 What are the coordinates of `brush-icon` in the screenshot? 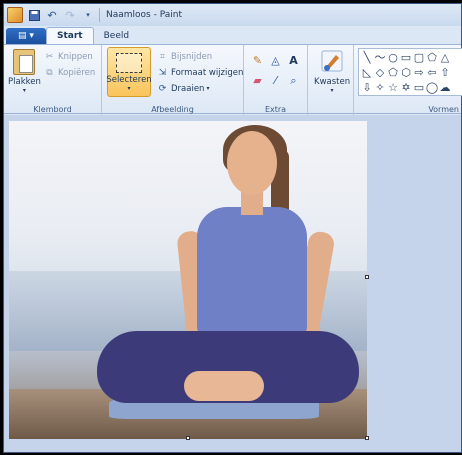 It's located at (332, 61).